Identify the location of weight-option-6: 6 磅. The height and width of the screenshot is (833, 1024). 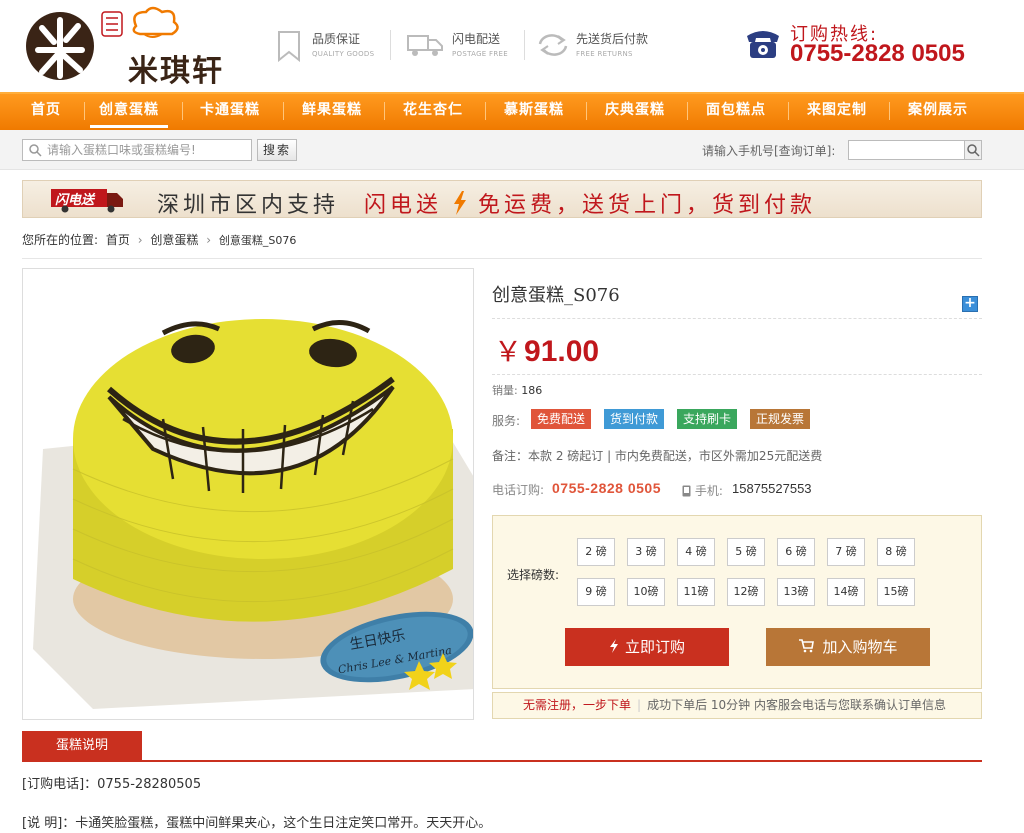
(796, 552).